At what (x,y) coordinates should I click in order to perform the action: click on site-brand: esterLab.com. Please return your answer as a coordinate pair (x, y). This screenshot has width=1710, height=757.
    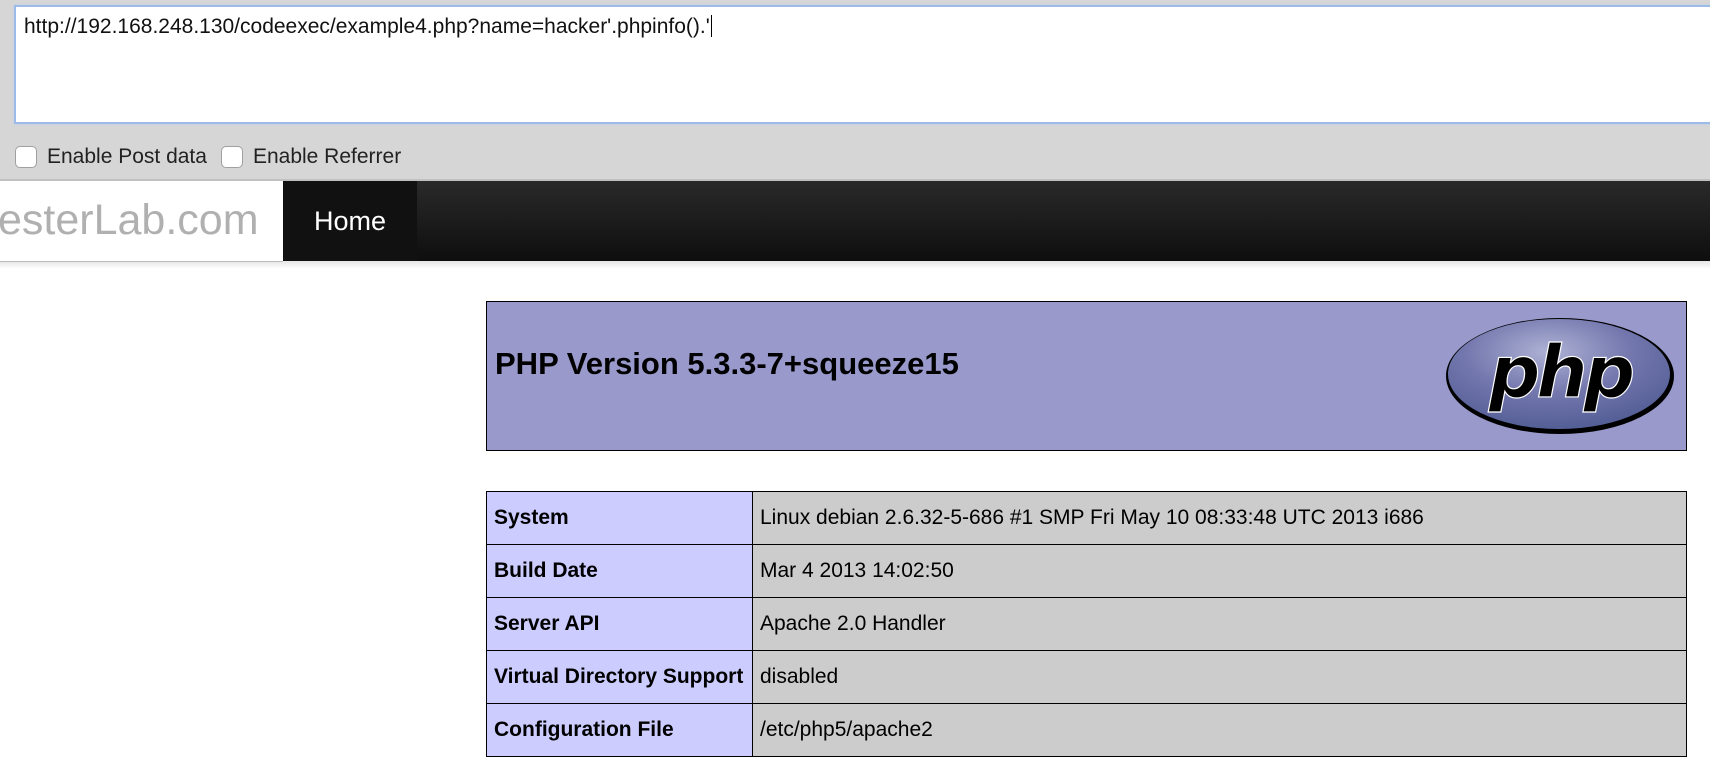
    Looking at the image, I should click on (141, 221).